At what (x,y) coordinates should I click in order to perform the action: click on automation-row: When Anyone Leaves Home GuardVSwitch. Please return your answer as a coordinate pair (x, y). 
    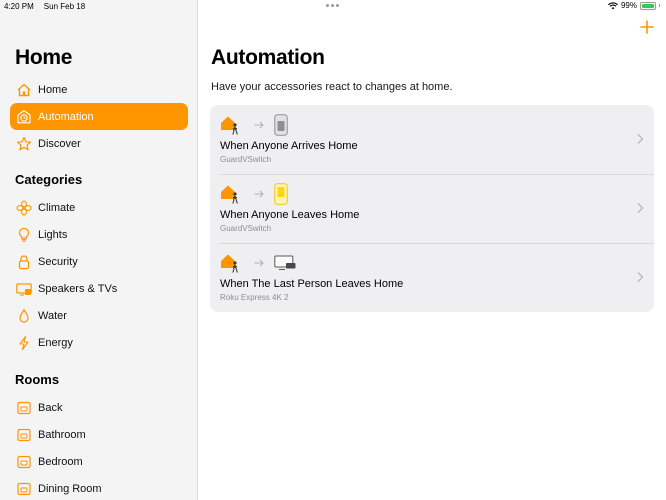
    Looking at the image, I should click on (432, 208).